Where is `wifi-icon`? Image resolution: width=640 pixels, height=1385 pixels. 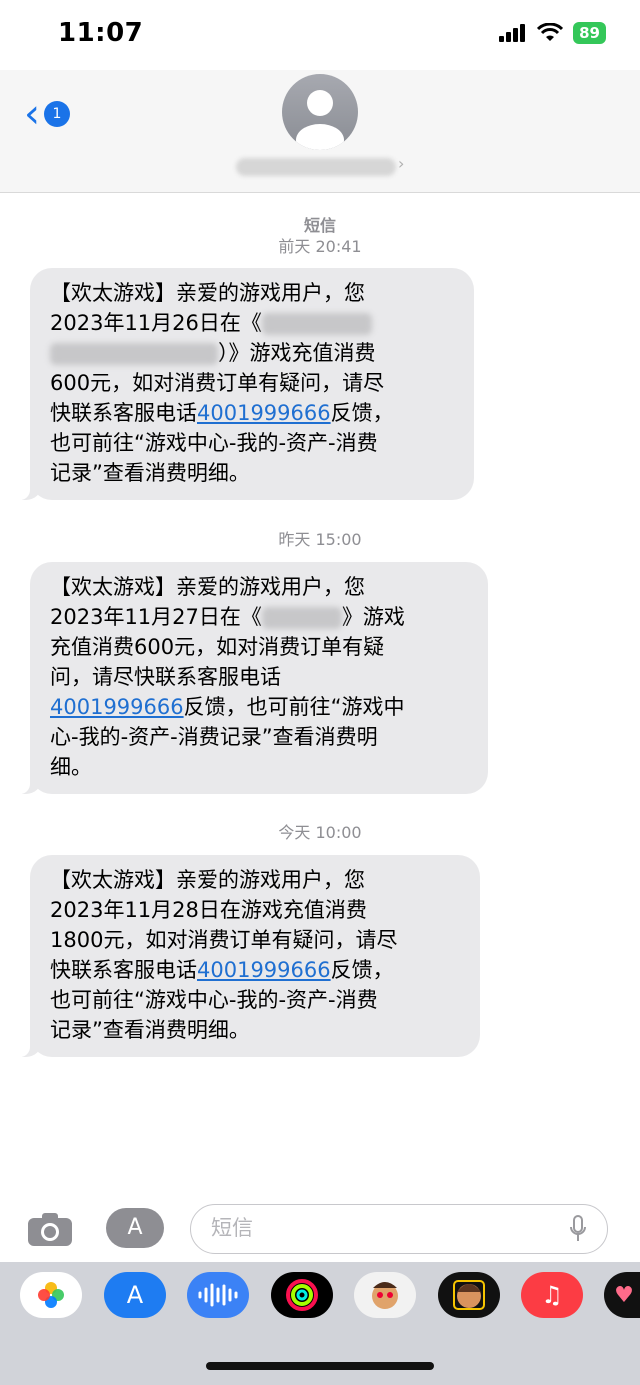
wifi-icon is located at coordinates (550, 32).